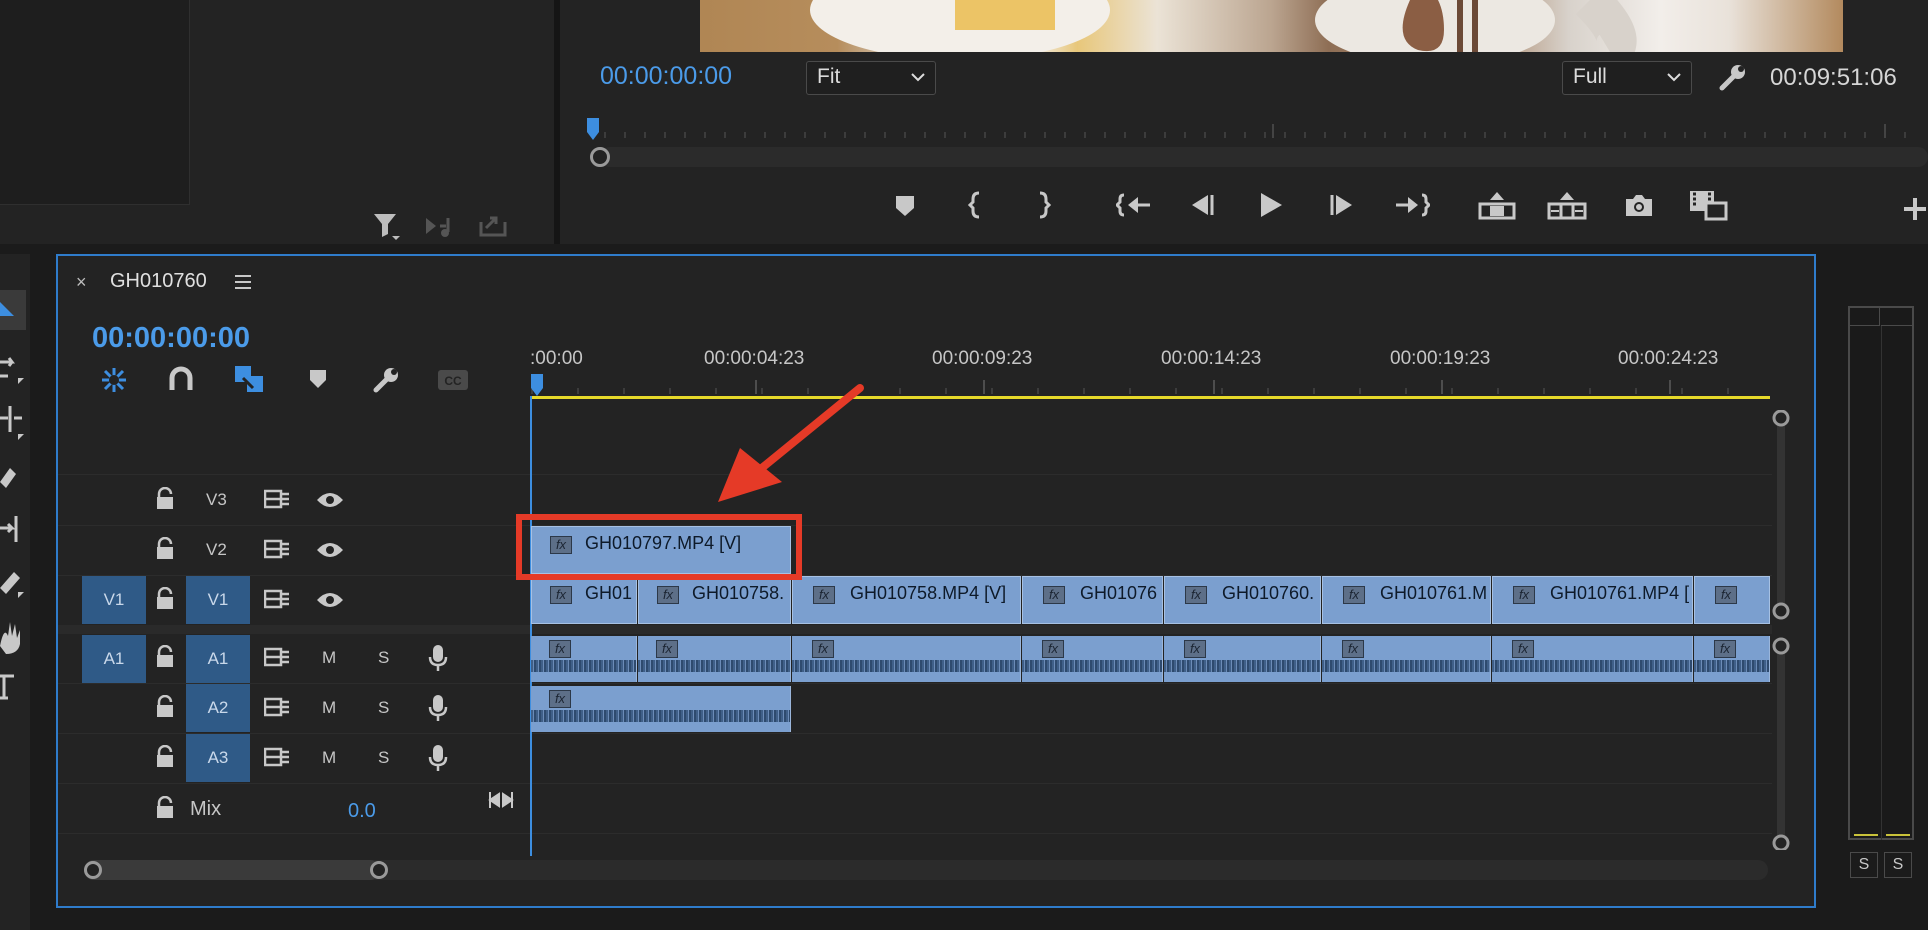  Describe the element at coordinates (1342, 205) in the screenshot. I see `step-forward-icon` at that location.